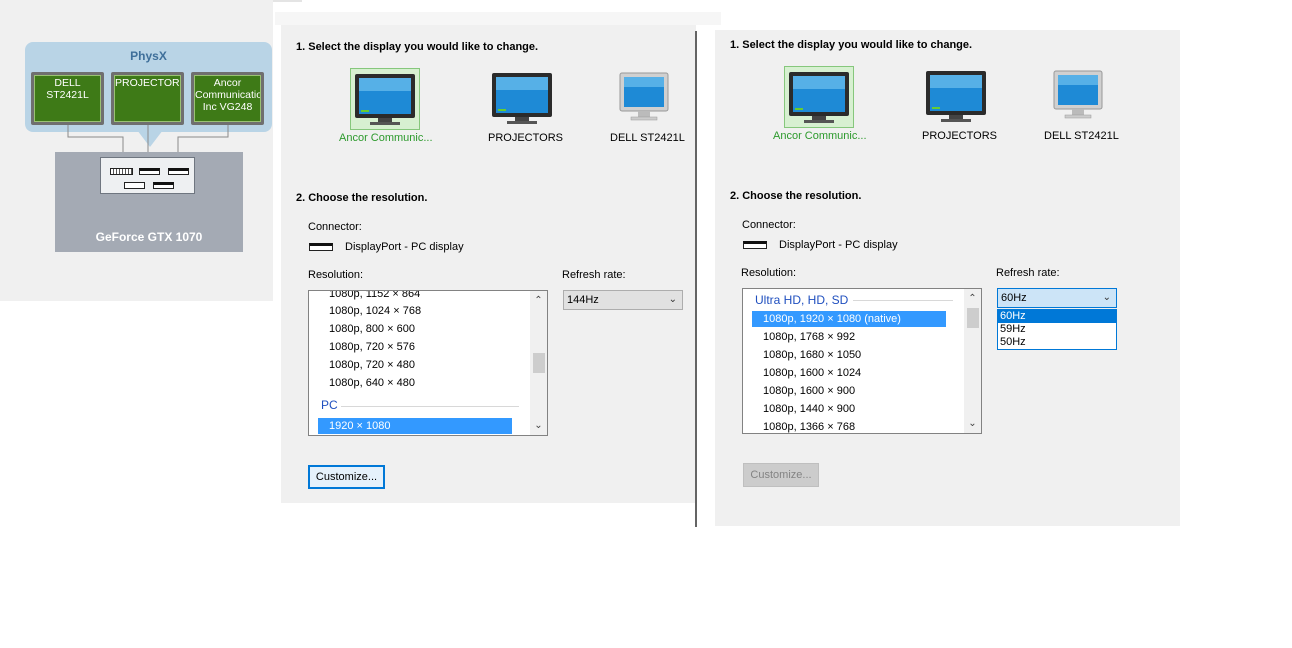  Describe the element at coordinates (623, 300) in the screenshot. I see `refresh-rate-dropdown: 144Hz ⌄` at that location.